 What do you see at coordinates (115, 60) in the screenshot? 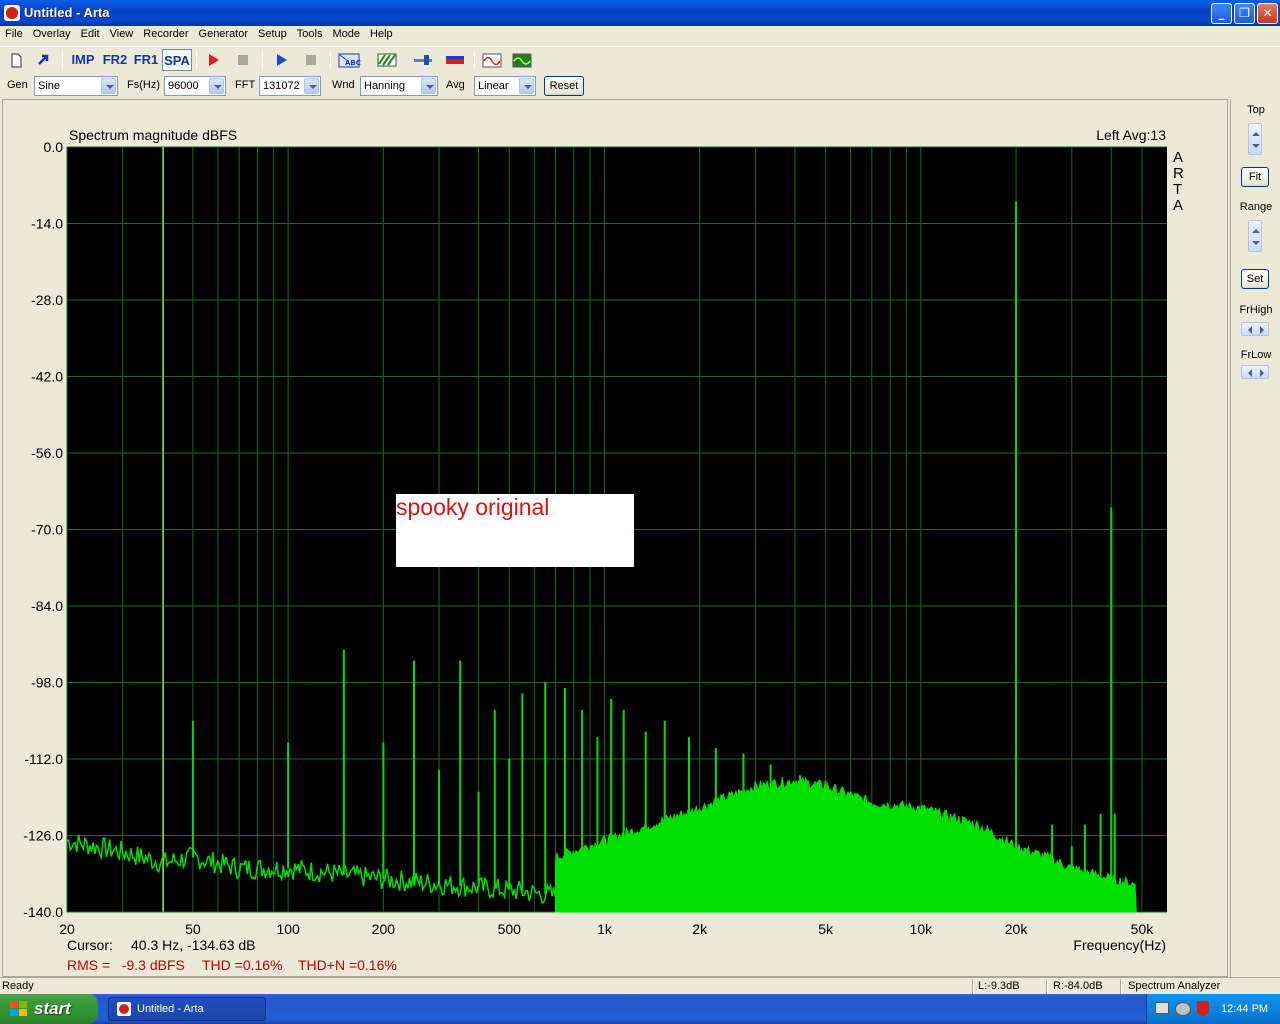
I see `fr2-mode-button: FR2` at bounding box center [115, 60].